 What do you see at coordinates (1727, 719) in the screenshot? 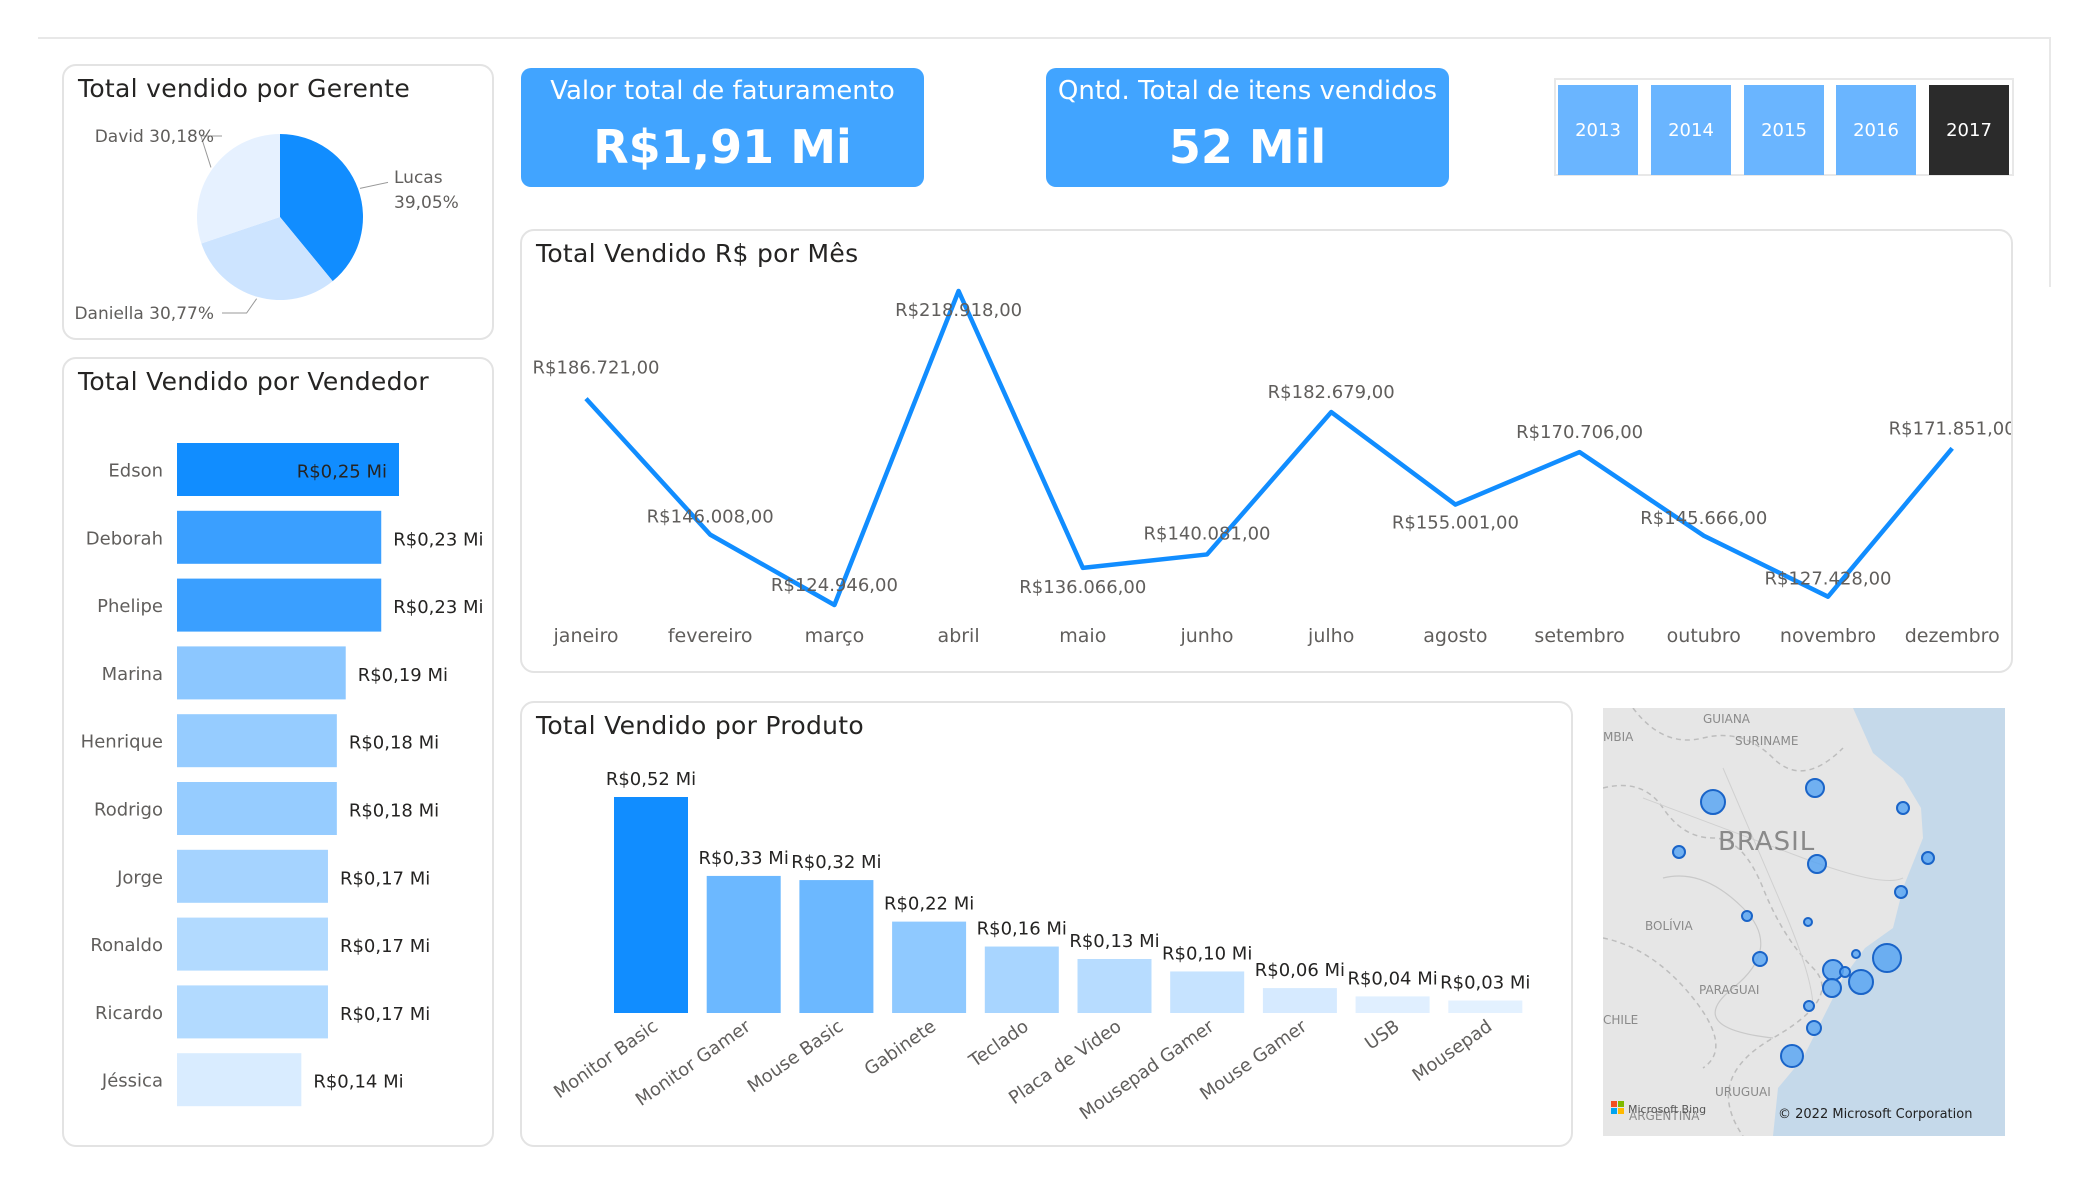
I see `map-label-guiana: GUIANA` at bounding box center [1727, 719].